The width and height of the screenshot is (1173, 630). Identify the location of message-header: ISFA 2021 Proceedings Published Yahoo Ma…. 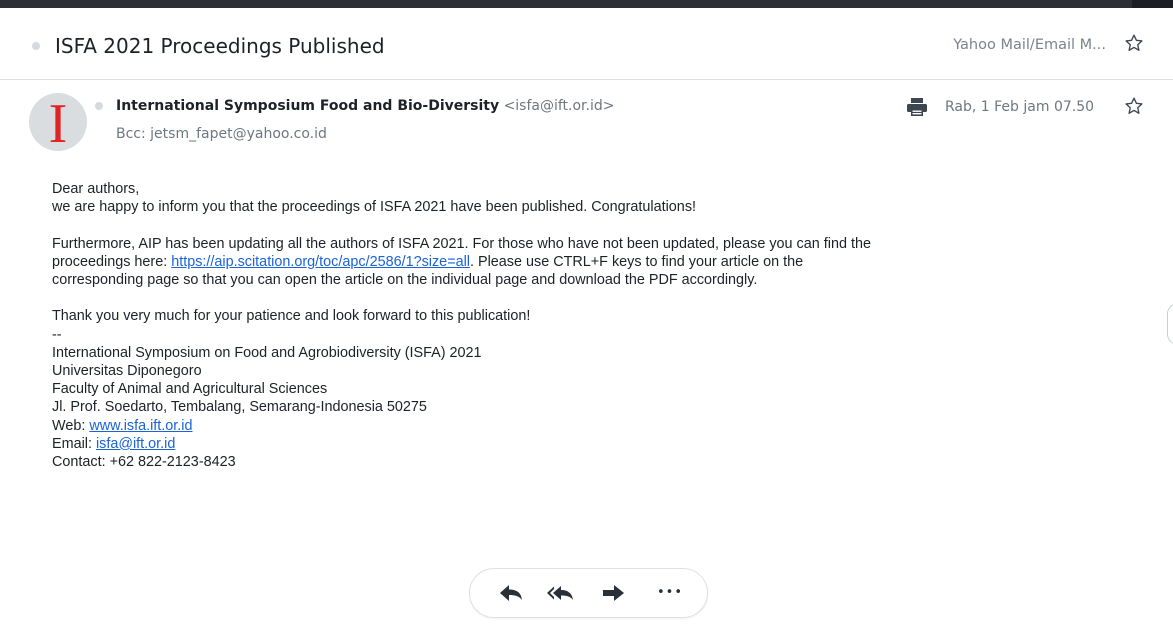
(586, 44).